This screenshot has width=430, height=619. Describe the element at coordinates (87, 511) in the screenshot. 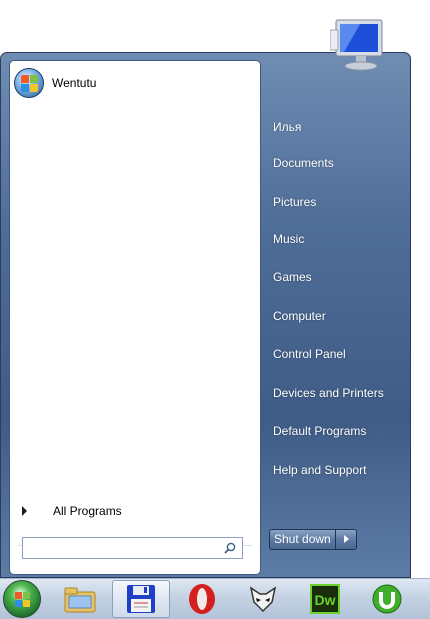

I see `all-programs-label: All Programs` at that location.